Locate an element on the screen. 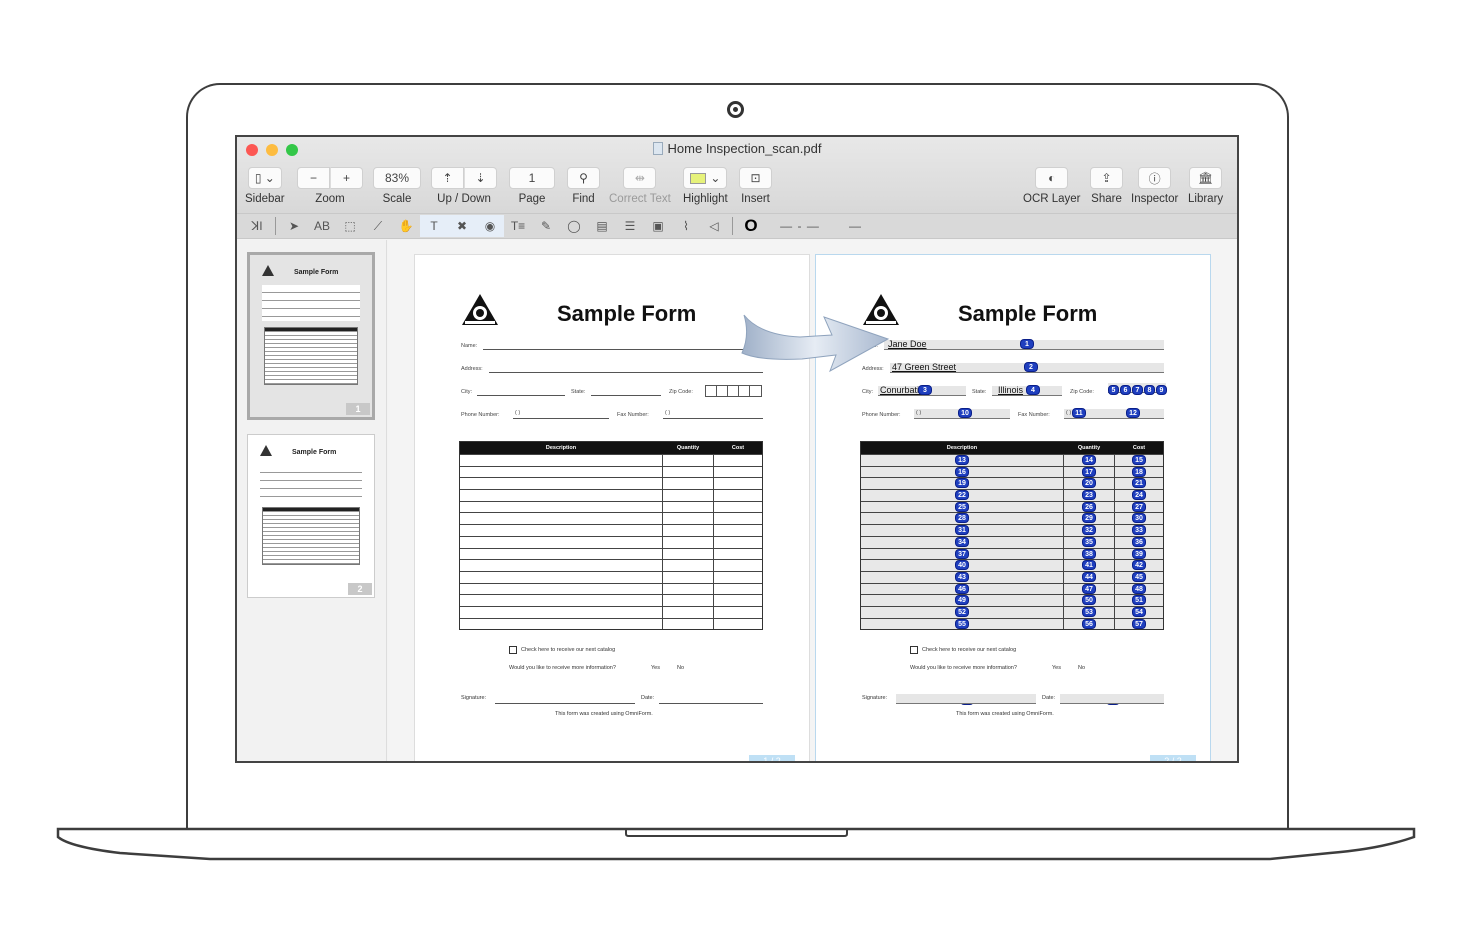 This screenshot has width=1468, height=937. table-cell: 31 is located at coordinates (962, 530).